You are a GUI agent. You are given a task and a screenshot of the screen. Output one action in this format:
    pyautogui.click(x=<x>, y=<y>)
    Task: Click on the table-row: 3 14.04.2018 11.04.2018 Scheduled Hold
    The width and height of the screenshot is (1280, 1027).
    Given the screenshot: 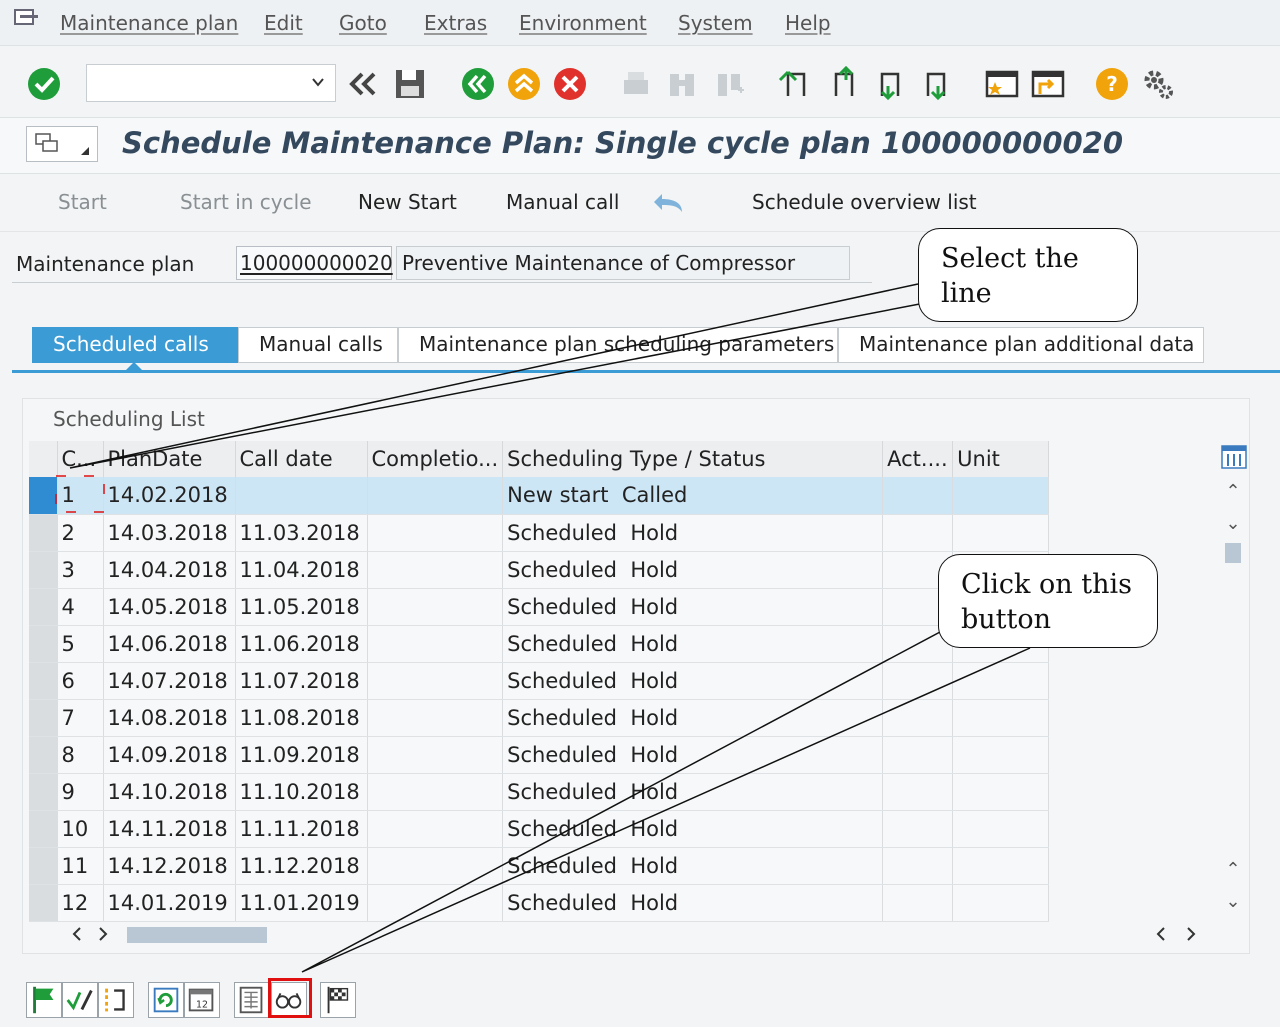 What is the action you would take?
    pyautogui.click(x=539, y=570)
    